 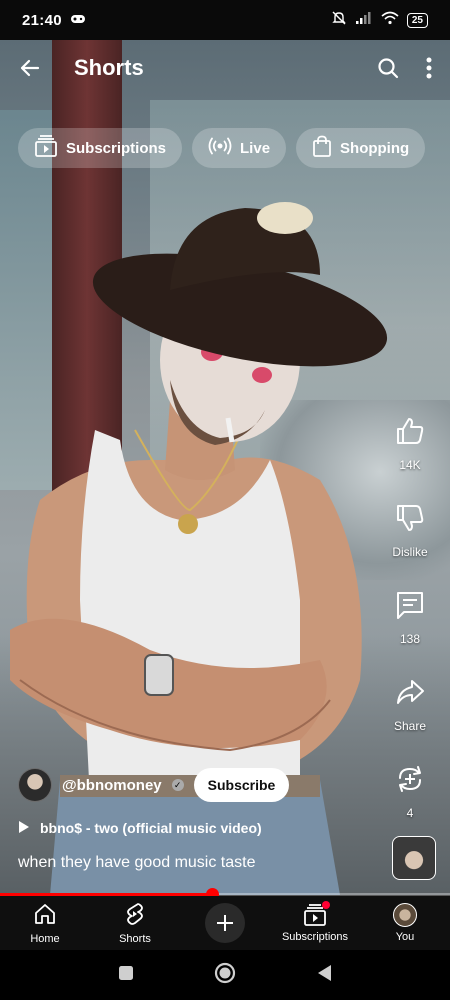 I want to click on share-icon, so click(x=410, y=694).